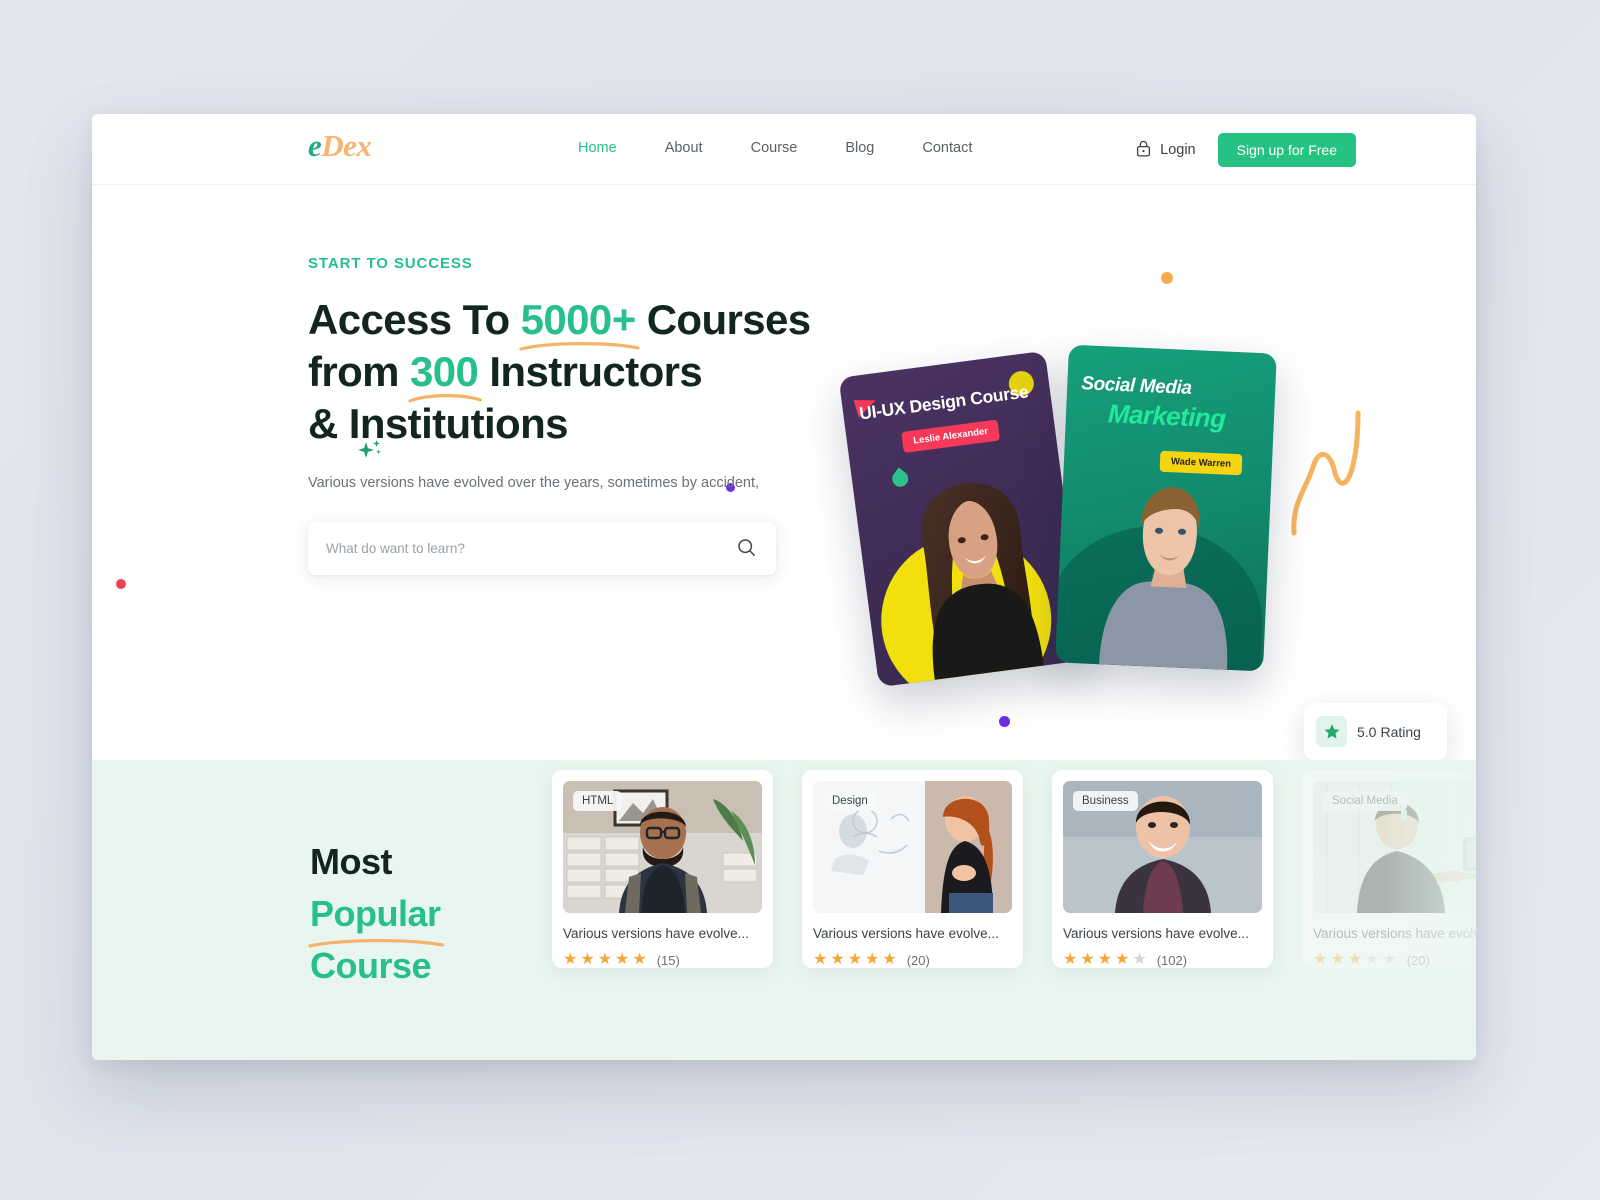 The width and height of the screenshot is (1600, 1200). Describe the element at coordinates (1365, 801) in the screenshot. I see `course-badge: Social Media` at that location.